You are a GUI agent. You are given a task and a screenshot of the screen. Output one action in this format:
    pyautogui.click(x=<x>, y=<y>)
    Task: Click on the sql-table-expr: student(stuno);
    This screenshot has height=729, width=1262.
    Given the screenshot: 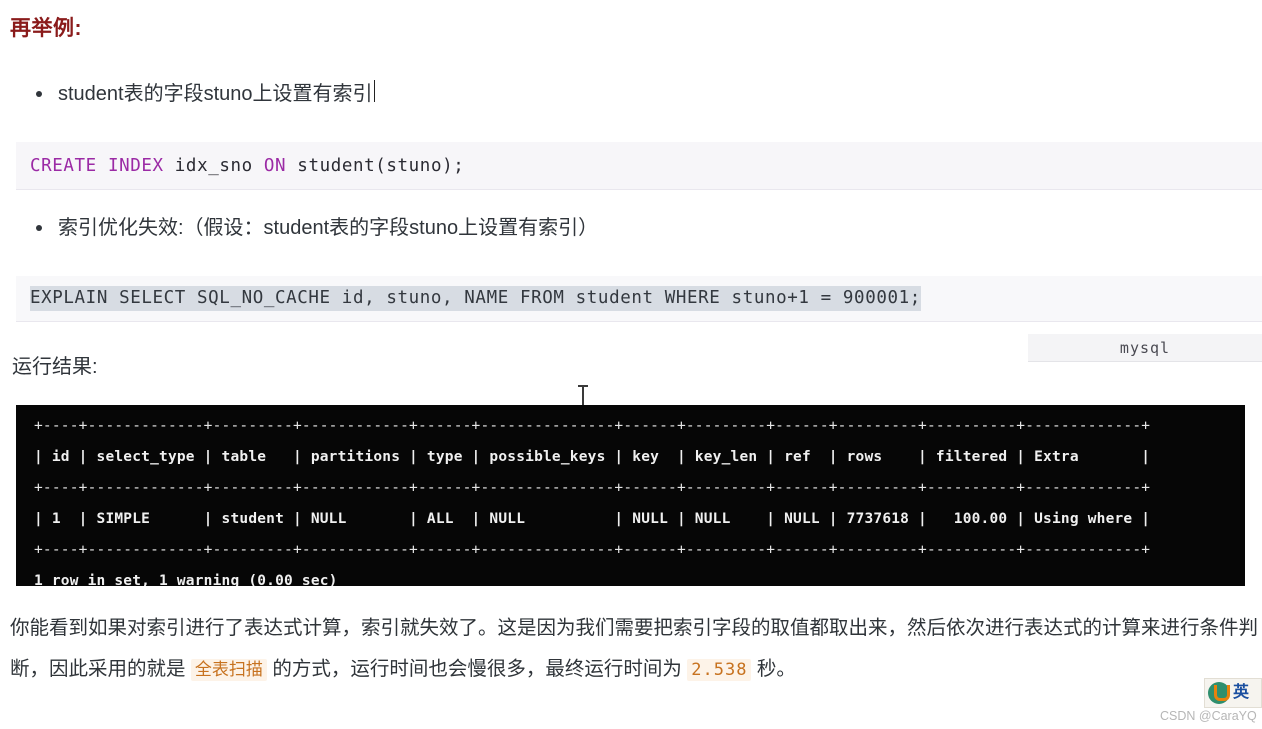 What is the action you would take?
    pyautogui.click(x=375, y=165)
    